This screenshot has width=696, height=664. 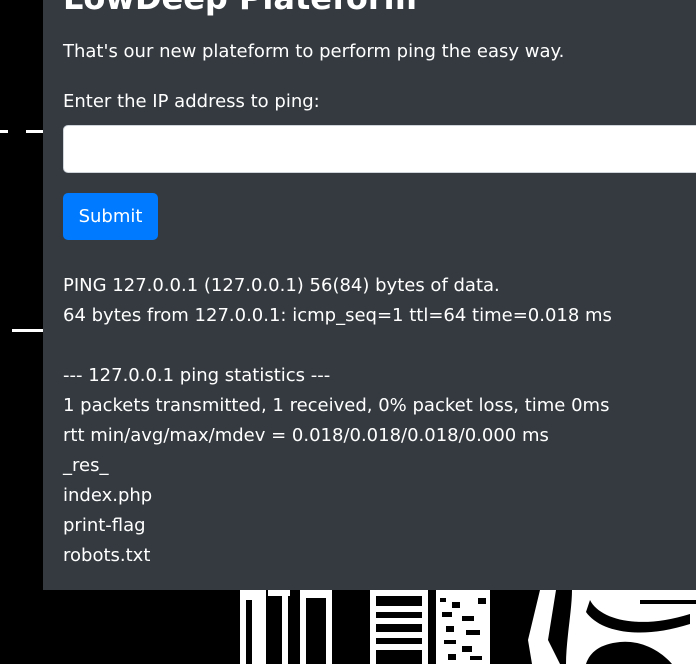 What do you see at coordinates (191, 101) in the screenshot?
I see `ip-address-label: Enter the IP address to ping:` at bounding box center [191, 101].